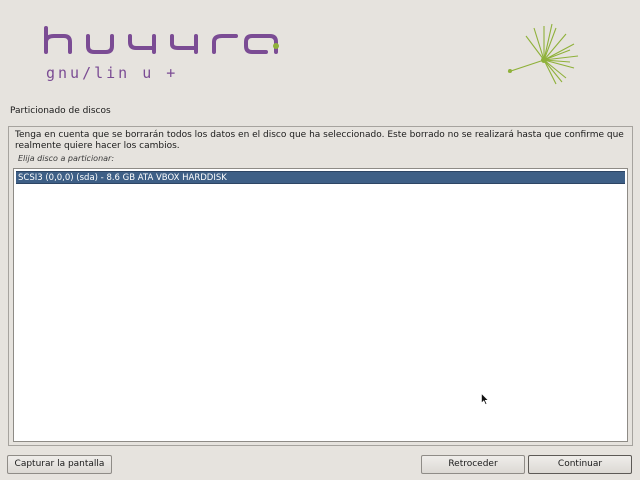 The height and width of the screenshot is (480, 640). What do you see at coordinates (161, 54) in the screenshot?
I see `huayra-logo: gnu/lin u +` at bounding box center [161, 54].